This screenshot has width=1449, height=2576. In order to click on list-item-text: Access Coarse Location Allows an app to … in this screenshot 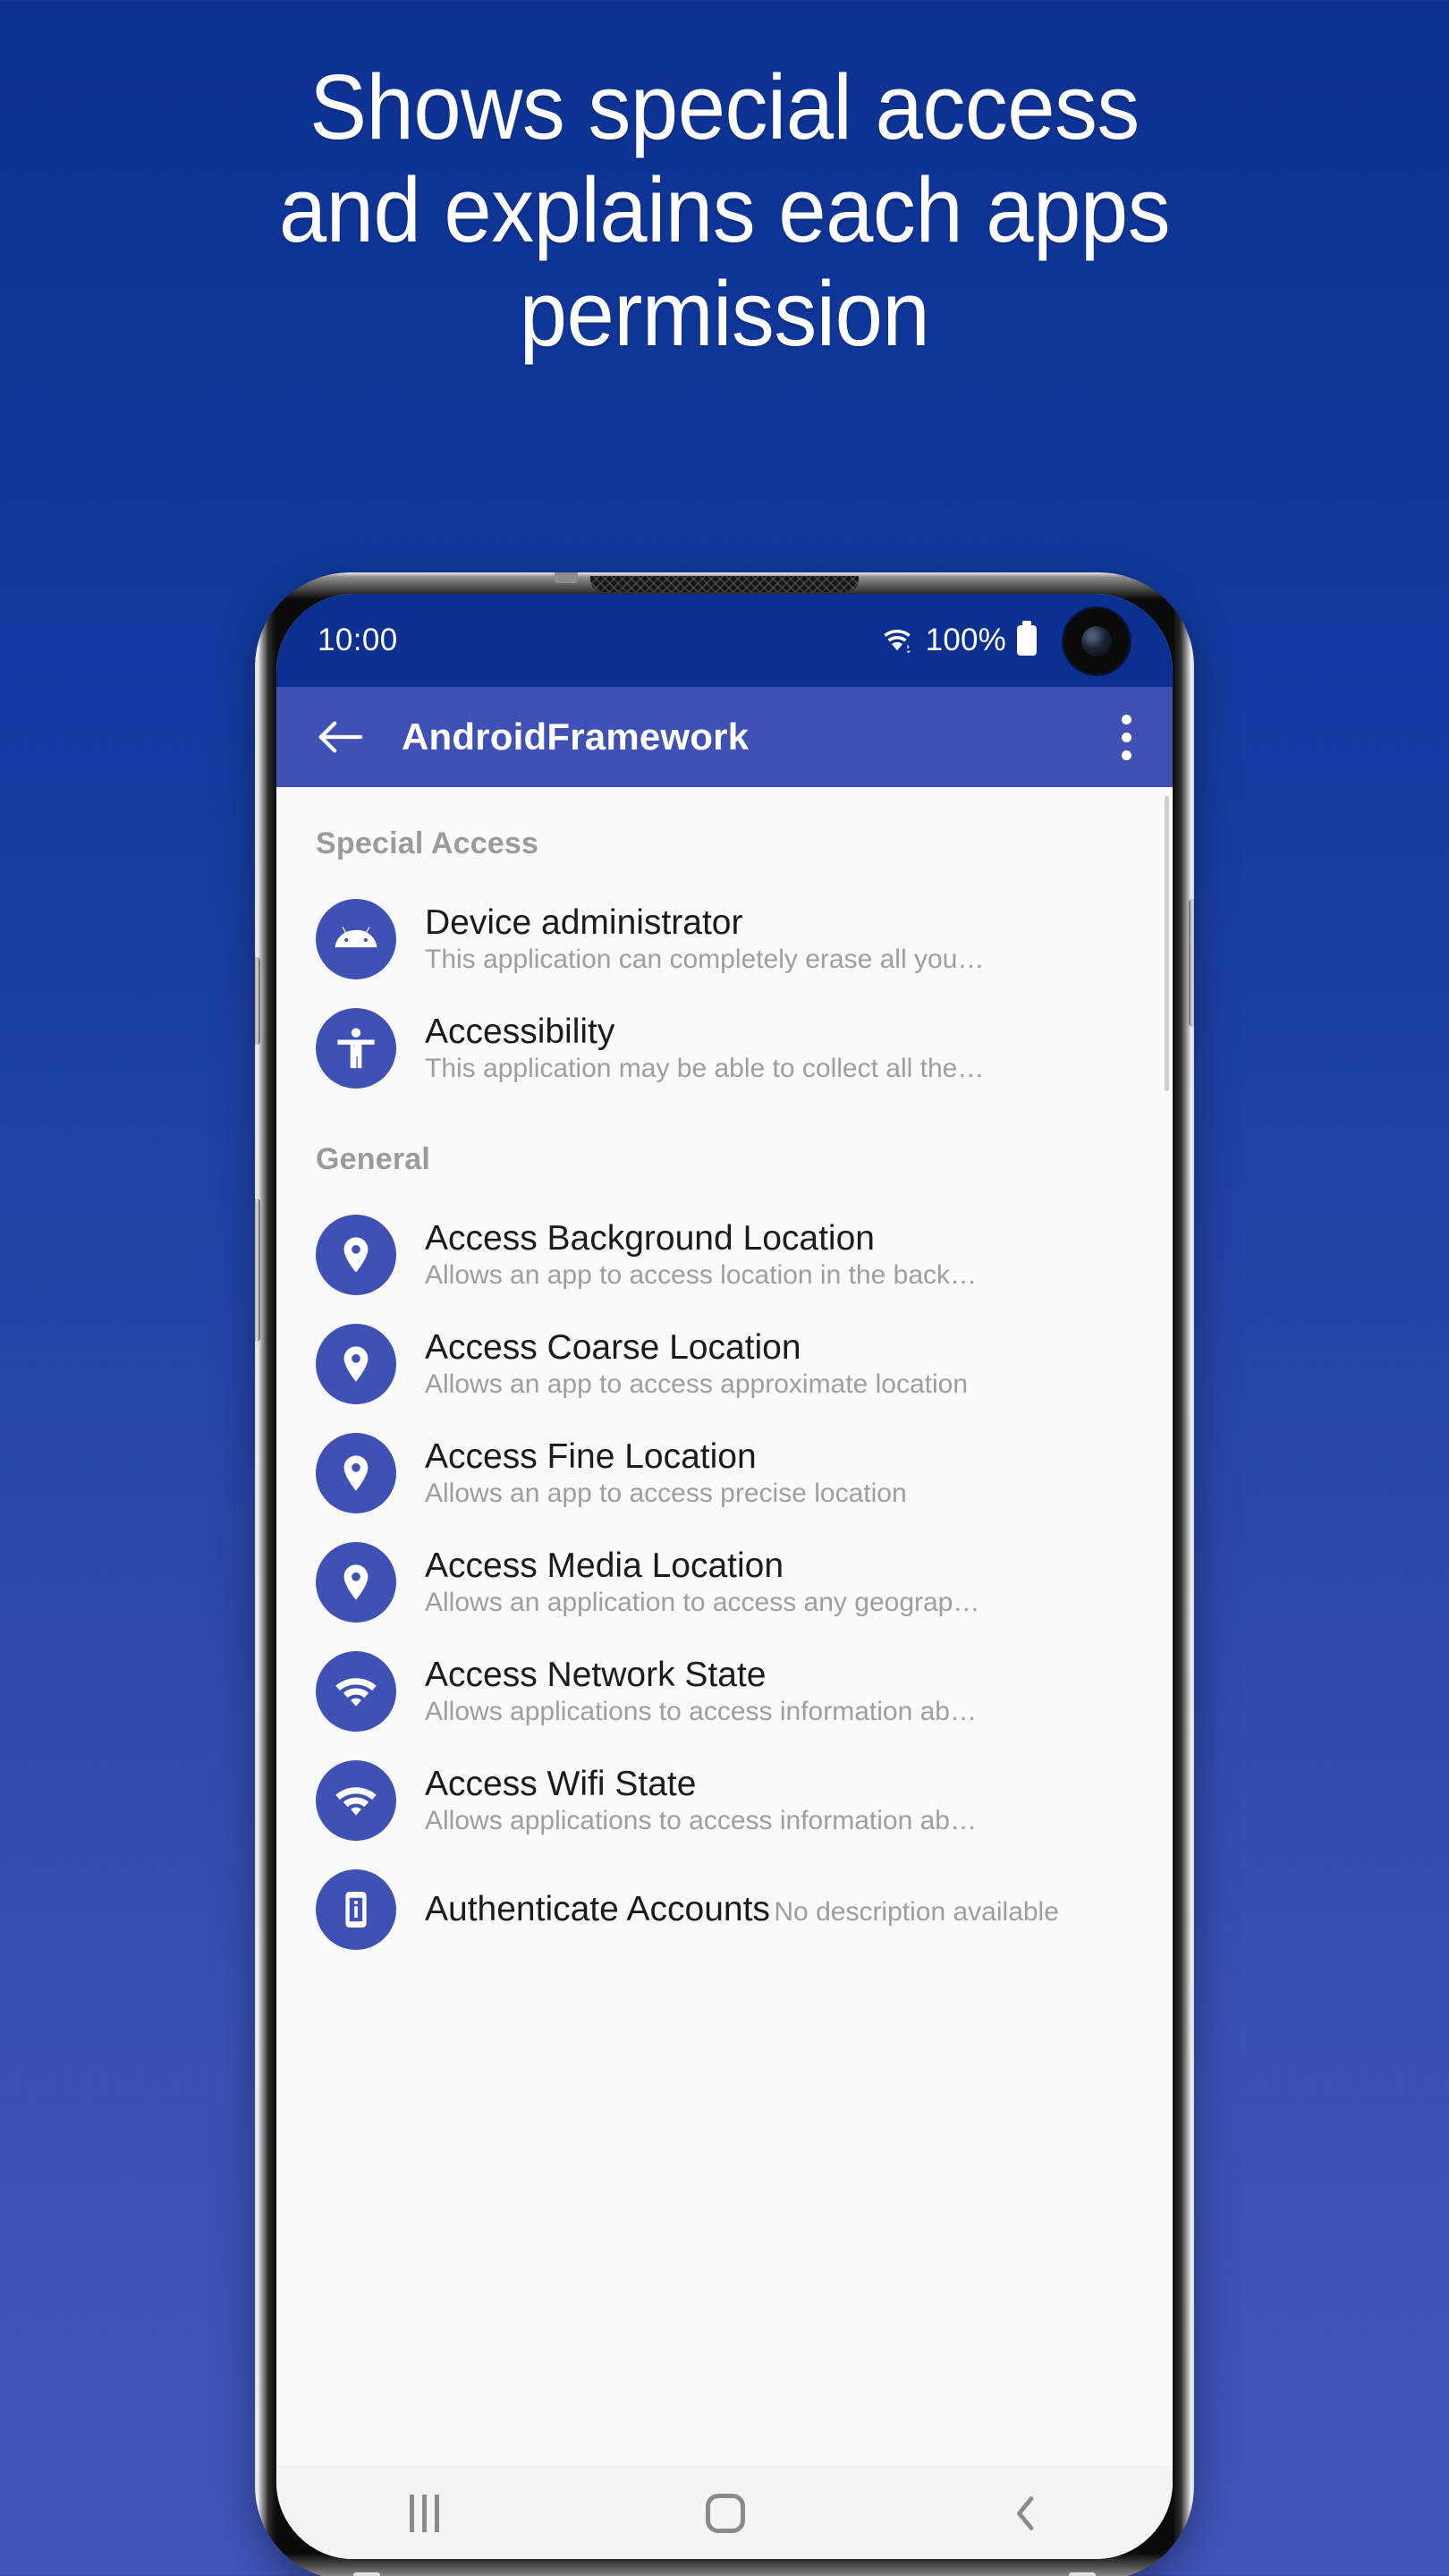, I will do `click(782, 1364)`.